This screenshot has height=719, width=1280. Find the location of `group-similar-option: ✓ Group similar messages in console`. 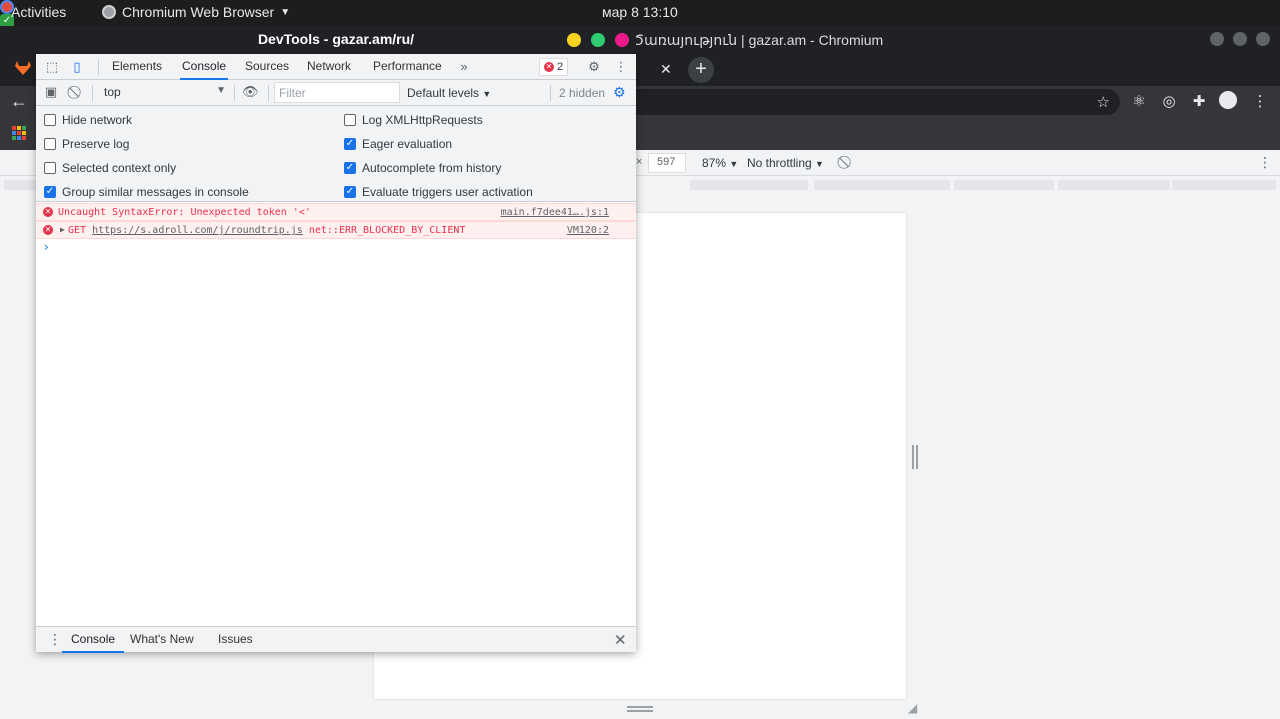

group-similar-option: ✓ Group similar messages in console is located at coordinates (146, 192).